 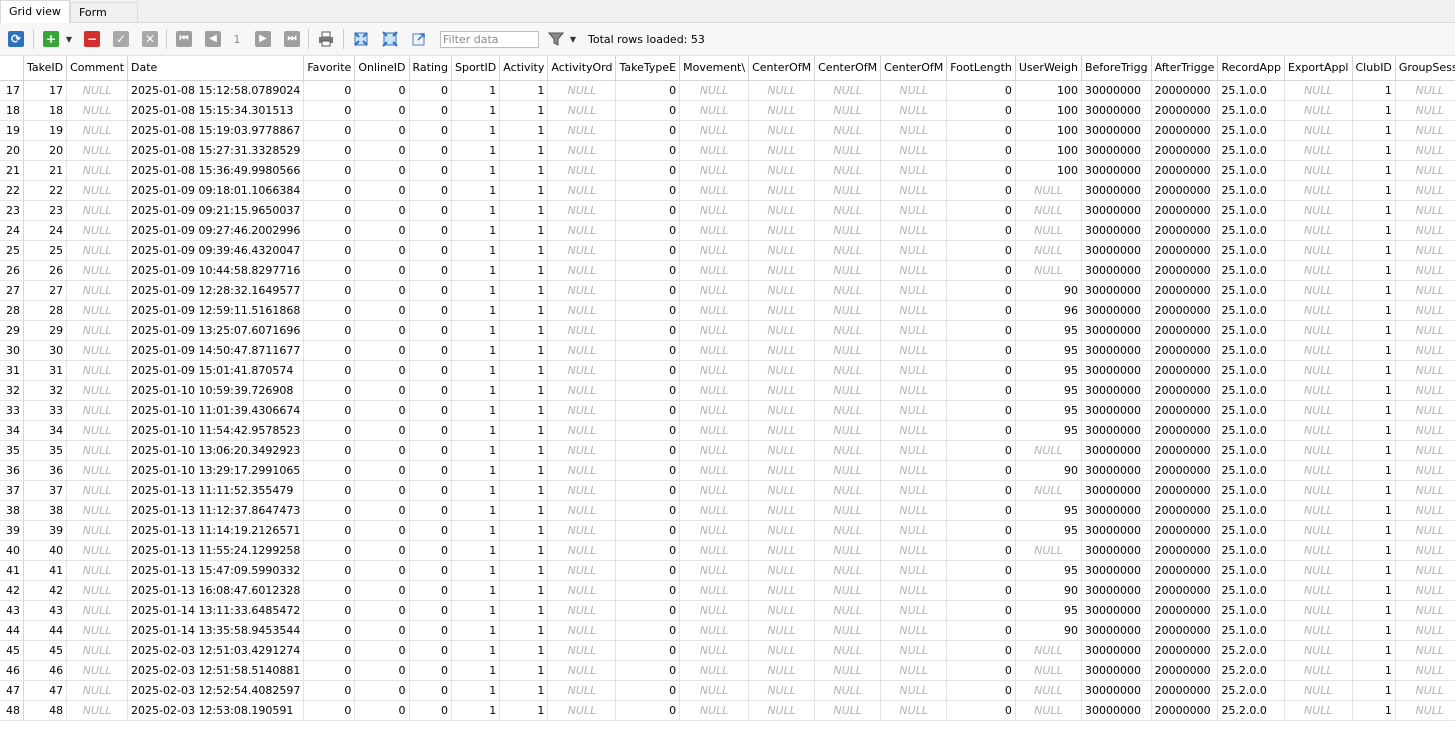 I want to click on column-header: AfterTrigge, so click(x=1185, y=68).